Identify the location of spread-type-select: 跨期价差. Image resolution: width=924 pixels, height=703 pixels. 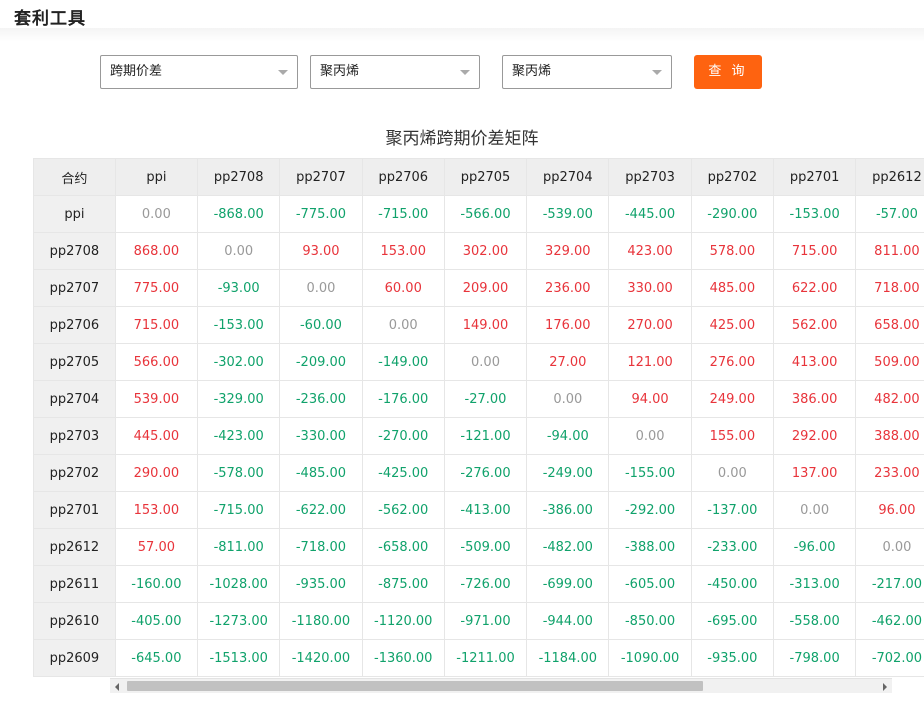
(199, 72).